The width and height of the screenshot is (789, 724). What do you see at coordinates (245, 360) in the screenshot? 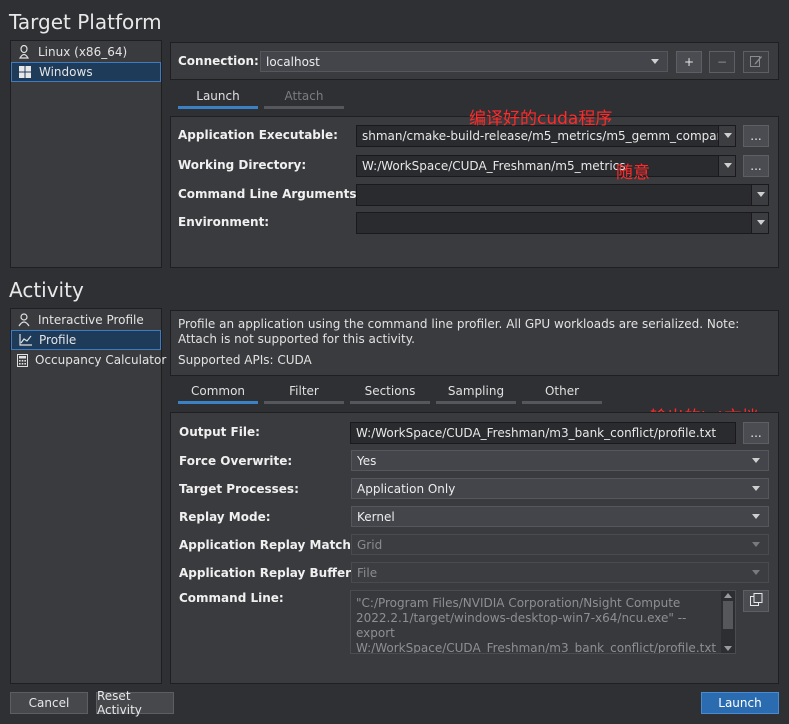
I see `supported-apis: Supported APIs: CUDA` at bounding box center [245, 360].